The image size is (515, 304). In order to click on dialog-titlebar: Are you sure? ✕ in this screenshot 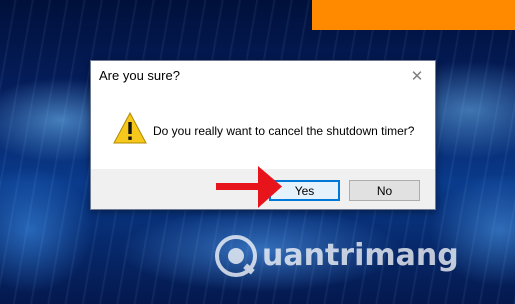, I will do `click(263, 76)`.